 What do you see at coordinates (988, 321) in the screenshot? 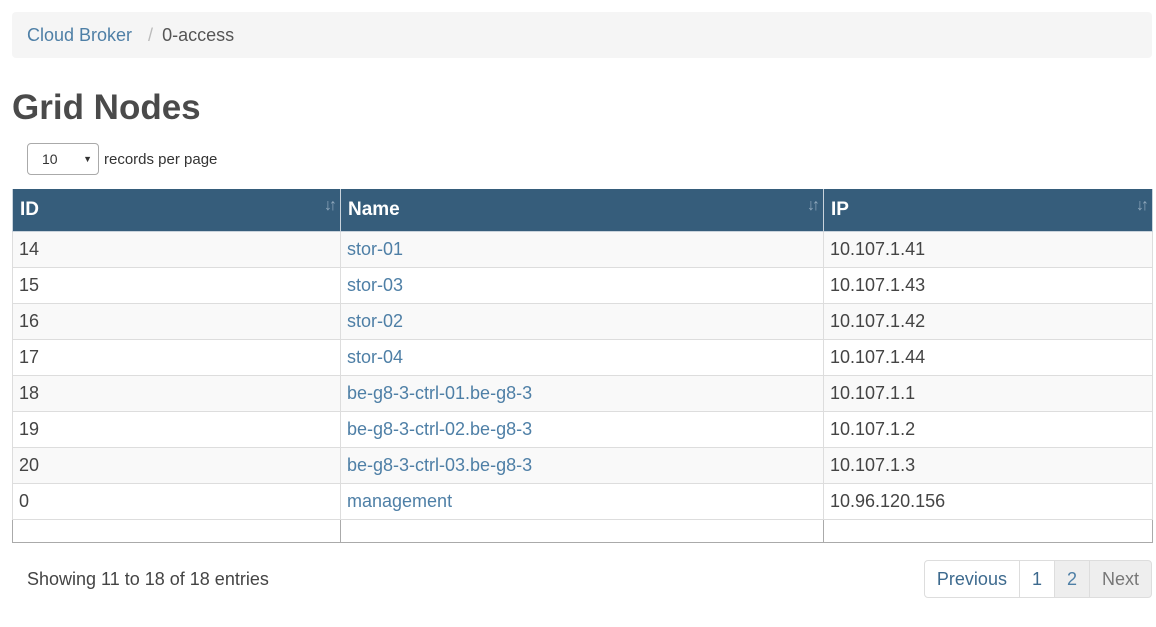
I see `cell-ip: 10.107.1.42` at bounding box center [988, 321].